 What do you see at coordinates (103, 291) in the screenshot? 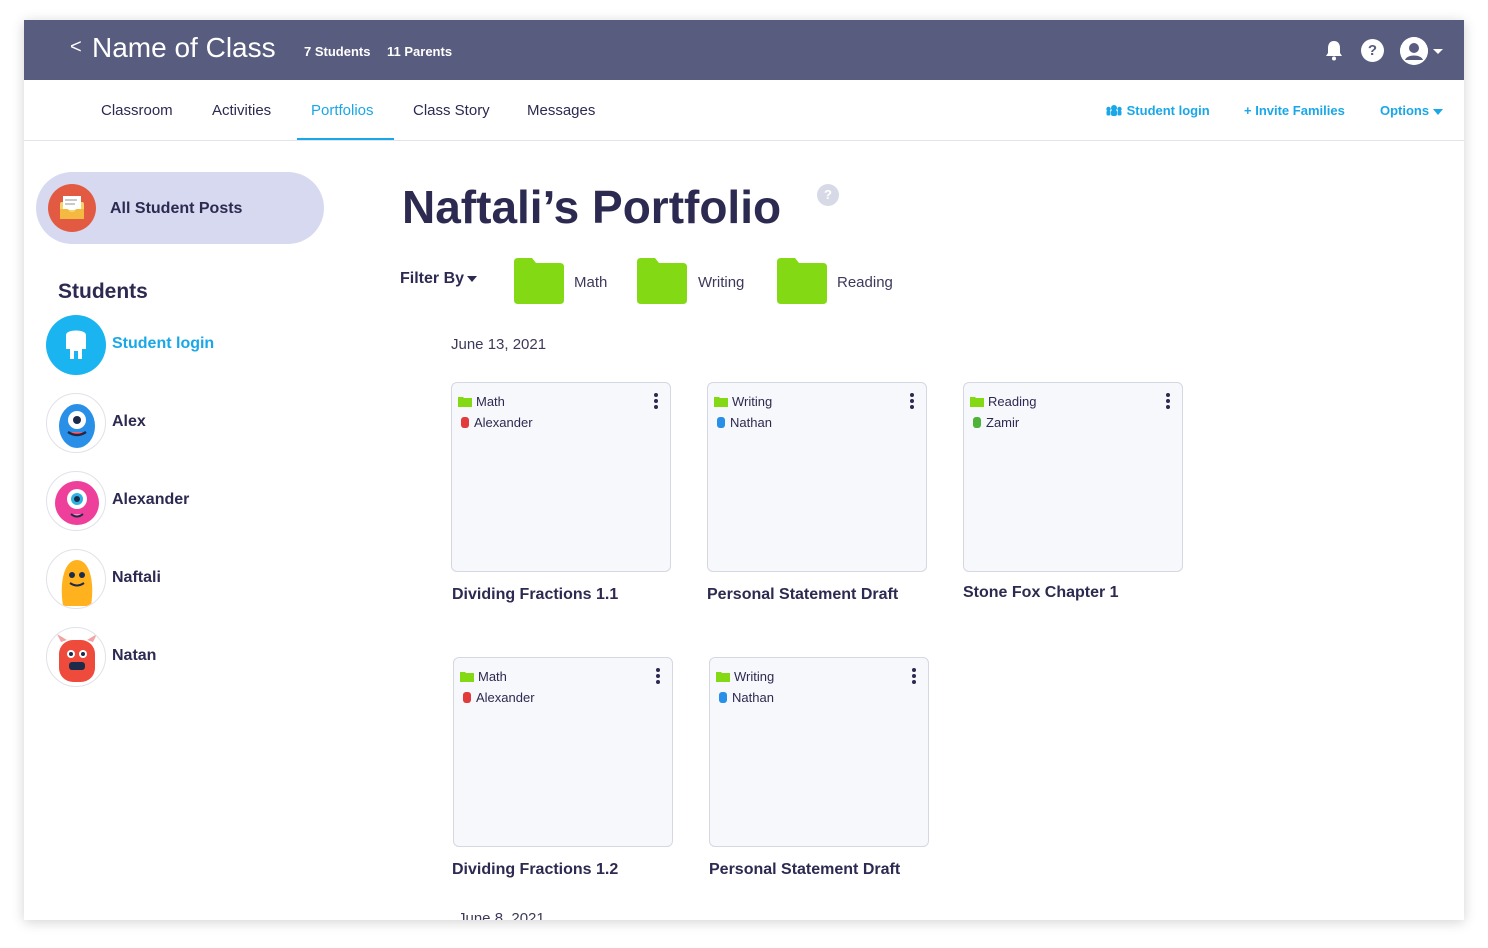
I see `students-heading: Students` at bounding box center [103, 291].